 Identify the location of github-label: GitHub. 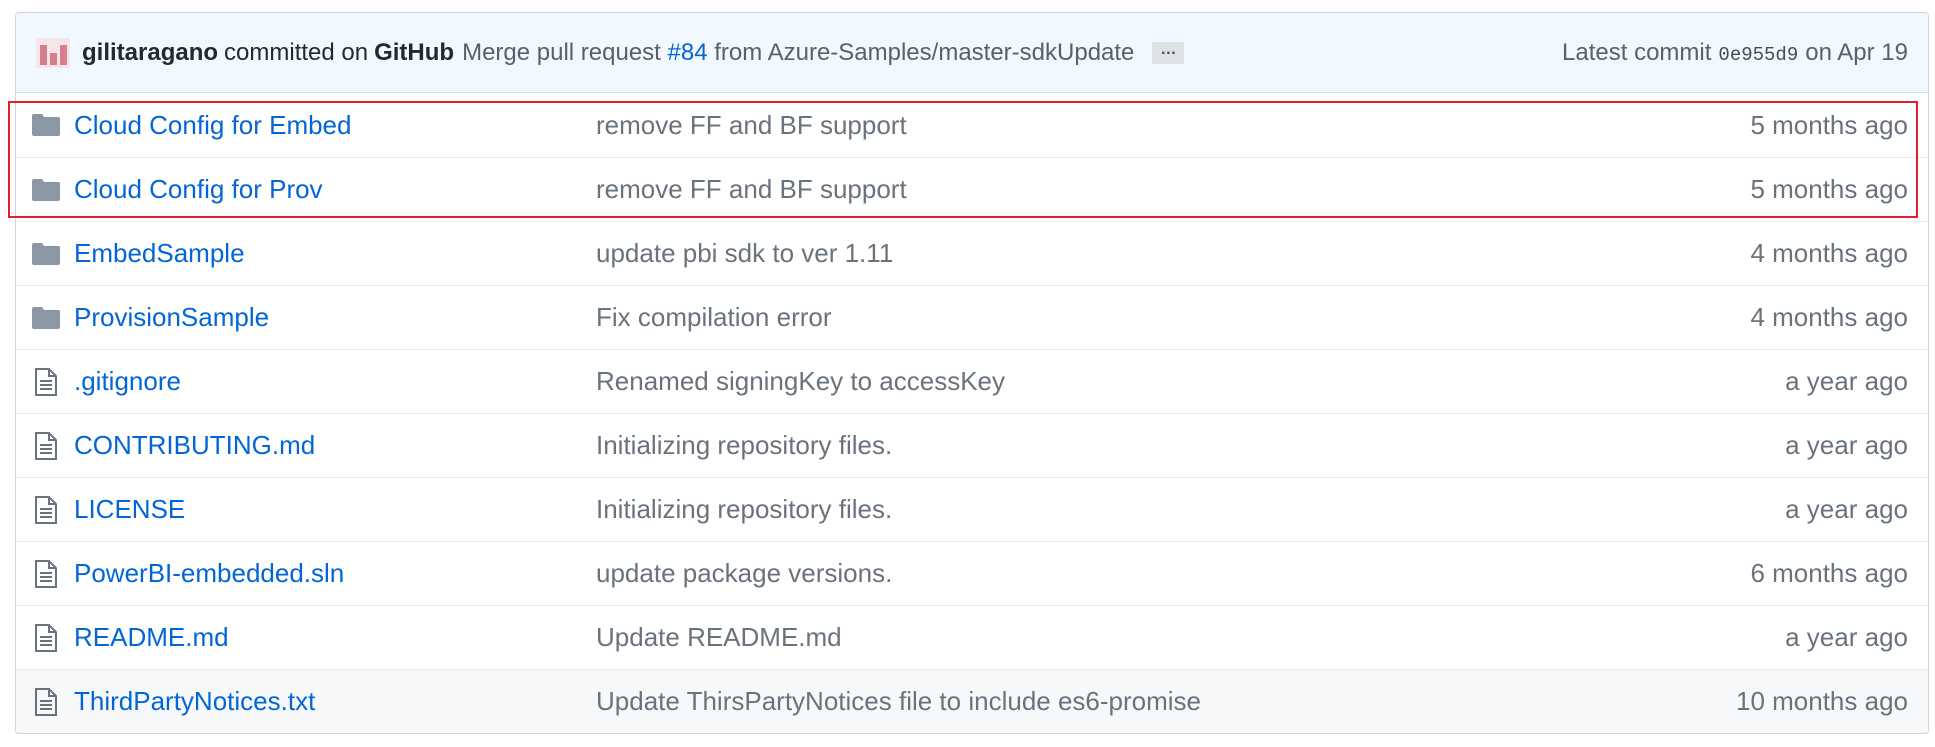
(414, 52).